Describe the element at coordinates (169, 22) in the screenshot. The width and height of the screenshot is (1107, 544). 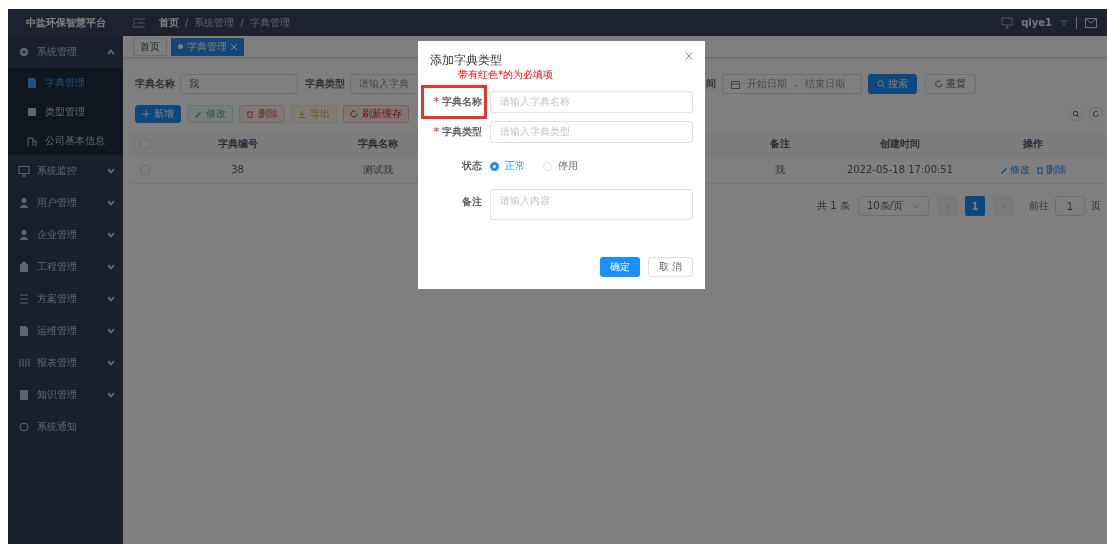
I see `breadcrumb-item: 首页` at that location.